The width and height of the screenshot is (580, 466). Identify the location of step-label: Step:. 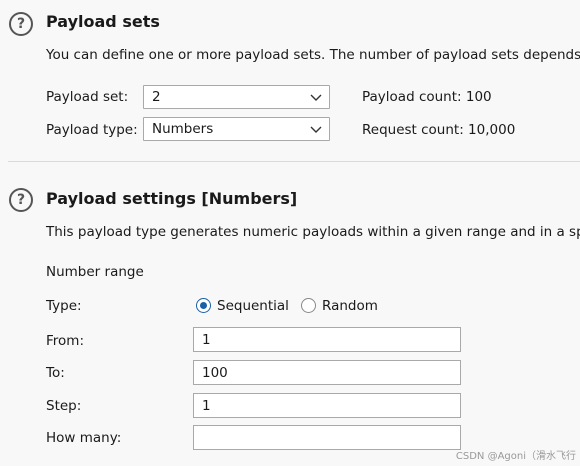
(64, 406).